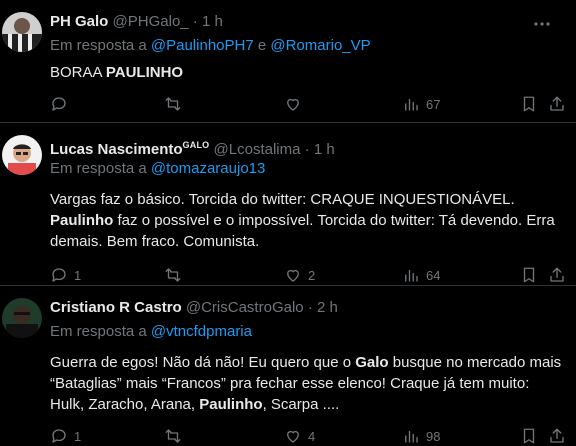 This screenshot has width=576, height=446. I want to click on mention-link: @tomazaraujo13, so click(208, 168).